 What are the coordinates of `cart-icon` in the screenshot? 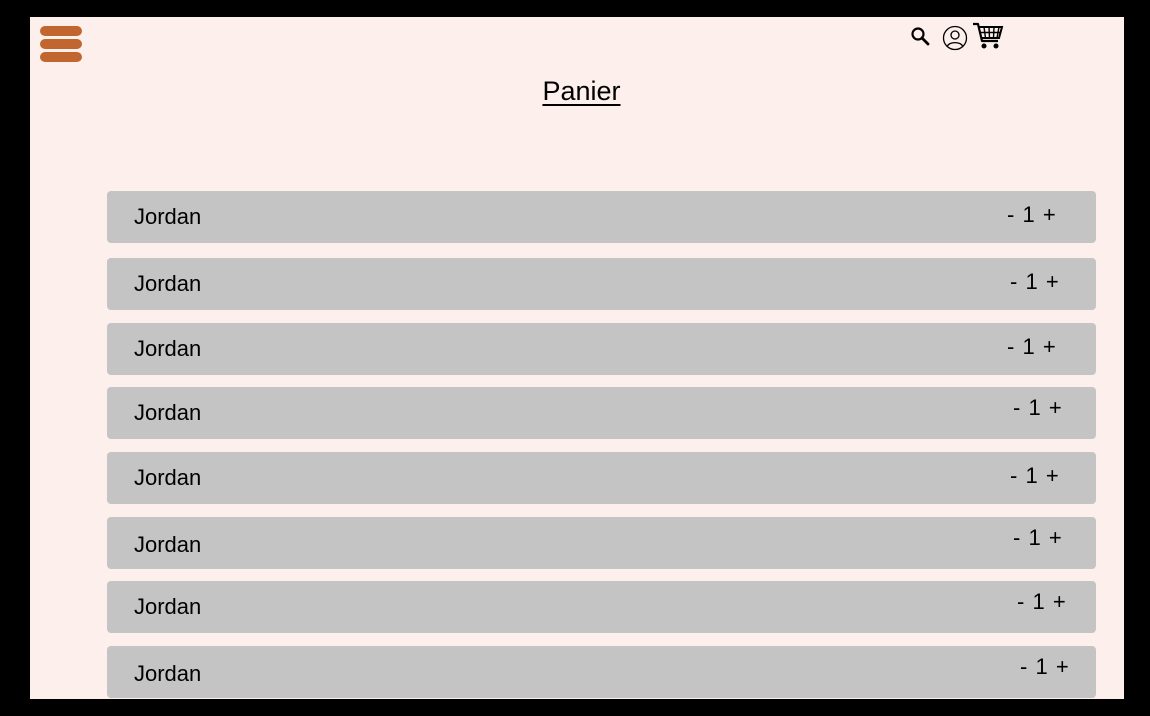 It's located at (988, 36).